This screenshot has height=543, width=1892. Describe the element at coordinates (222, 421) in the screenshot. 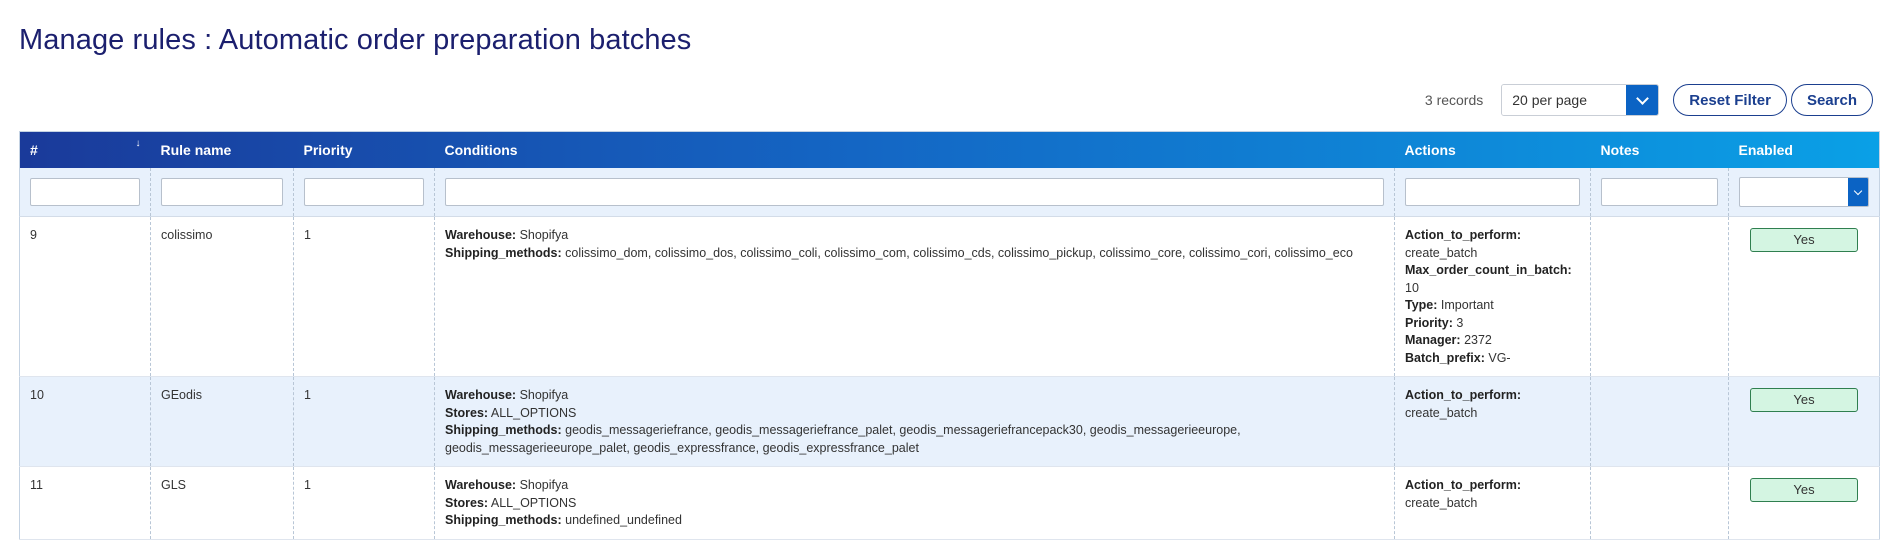

I see `cell-rule-name: GEodis` at that location.